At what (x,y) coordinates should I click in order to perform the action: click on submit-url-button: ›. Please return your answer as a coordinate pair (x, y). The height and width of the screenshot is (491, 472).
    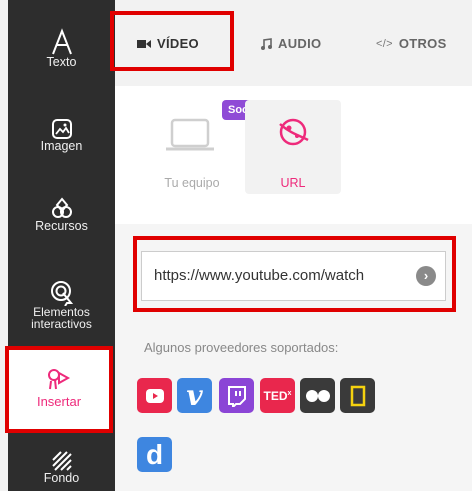
    Looking at the image, I should click on (426, 276).